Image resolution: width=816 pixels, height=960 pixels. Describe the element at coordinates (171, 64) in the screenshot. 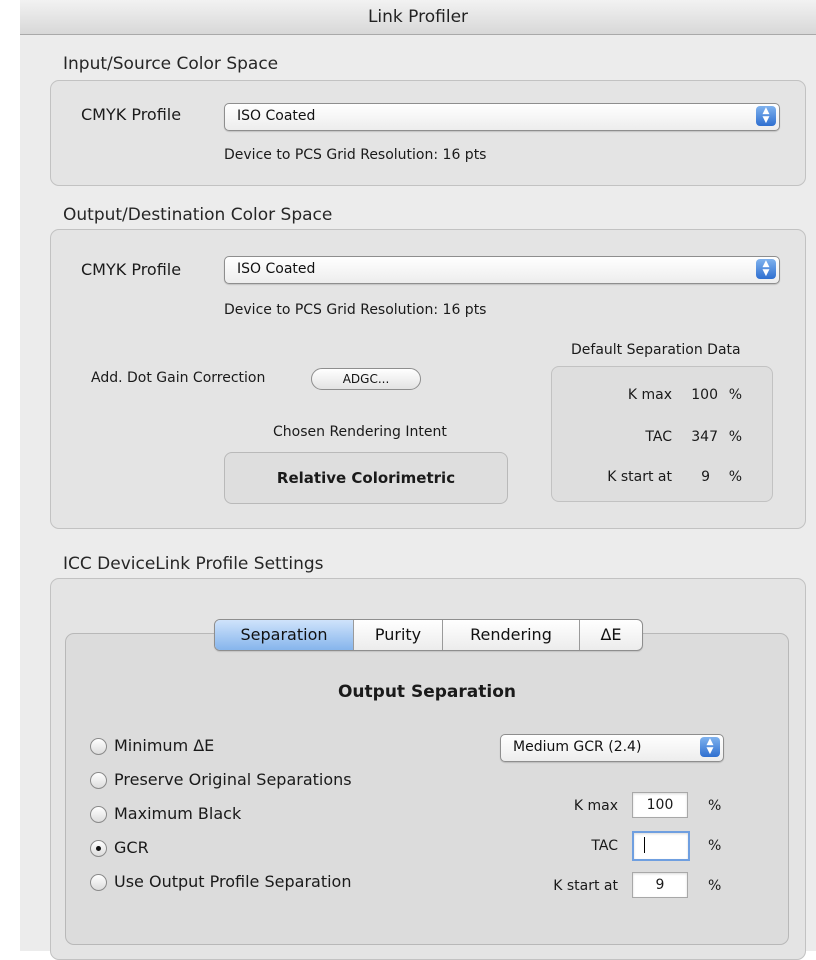

I see `input-section-title: Input/Source Color Space` at that location.